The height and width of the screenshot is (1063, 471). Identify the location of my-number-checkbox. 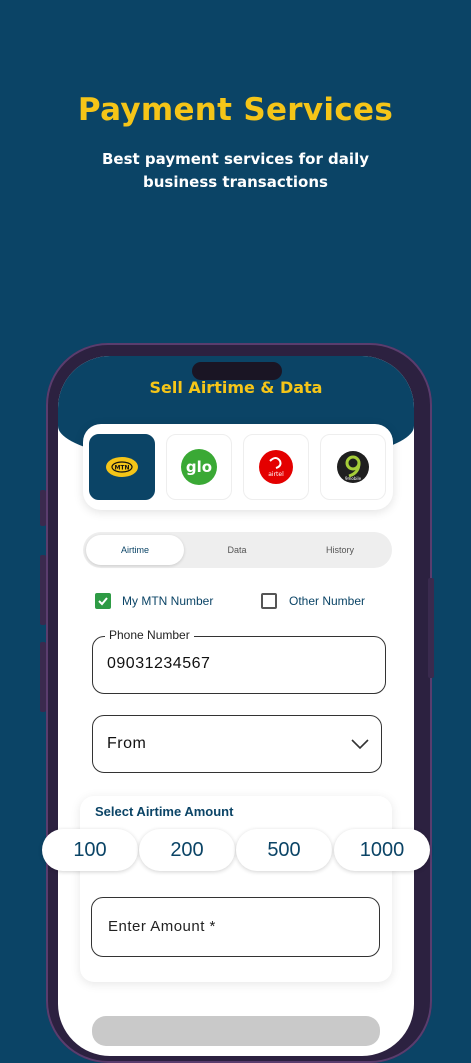
(103, 601).